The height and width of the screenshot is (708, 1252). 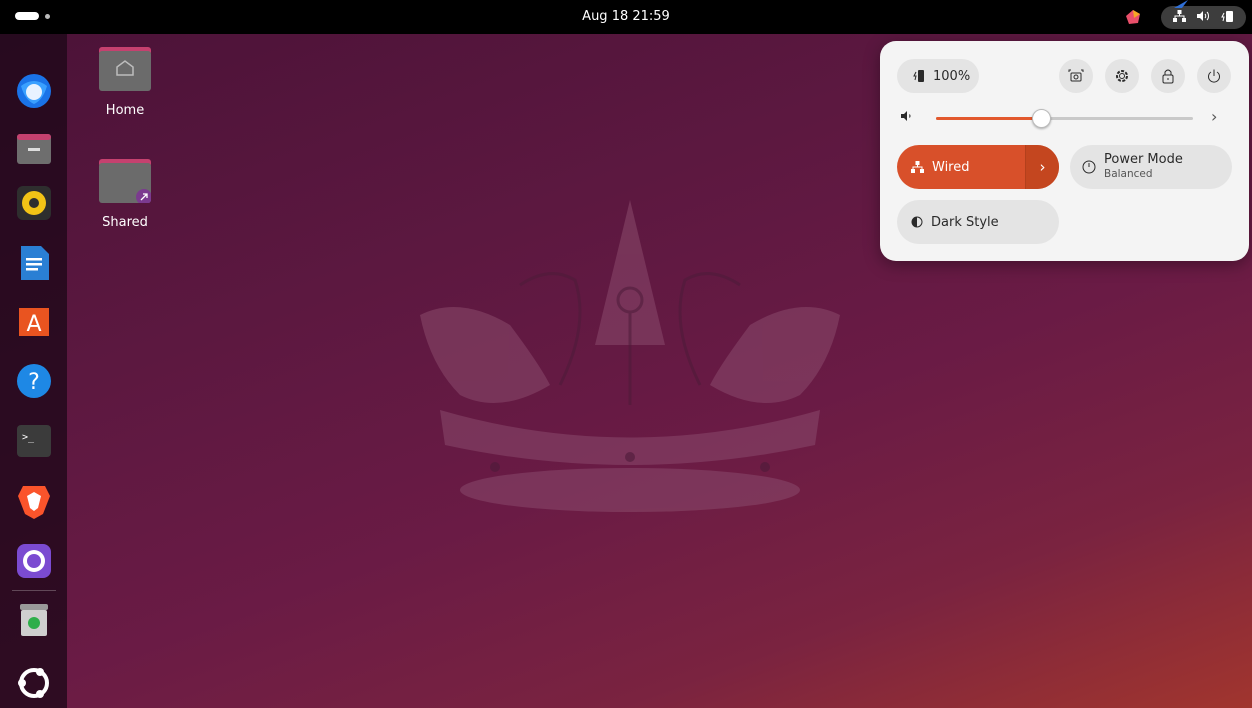 I want to click on home-folder-icon, so click(x=125, y=69).